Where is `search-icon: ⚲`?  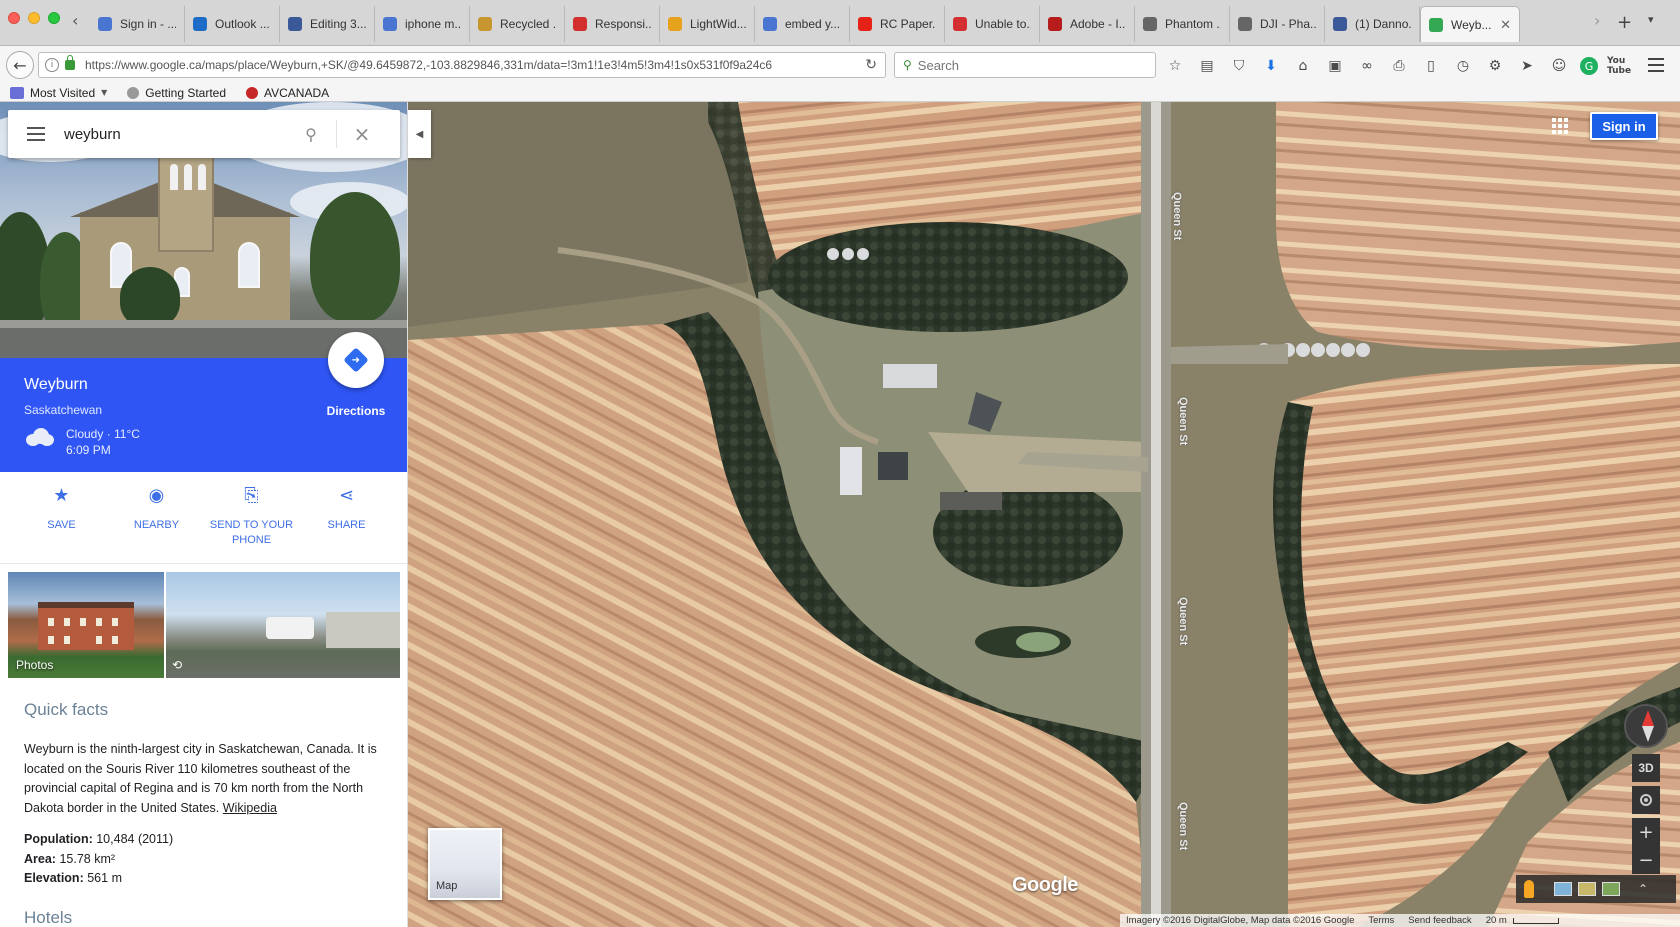 search-icon: ⚲ is located at coordinates (311, 134).